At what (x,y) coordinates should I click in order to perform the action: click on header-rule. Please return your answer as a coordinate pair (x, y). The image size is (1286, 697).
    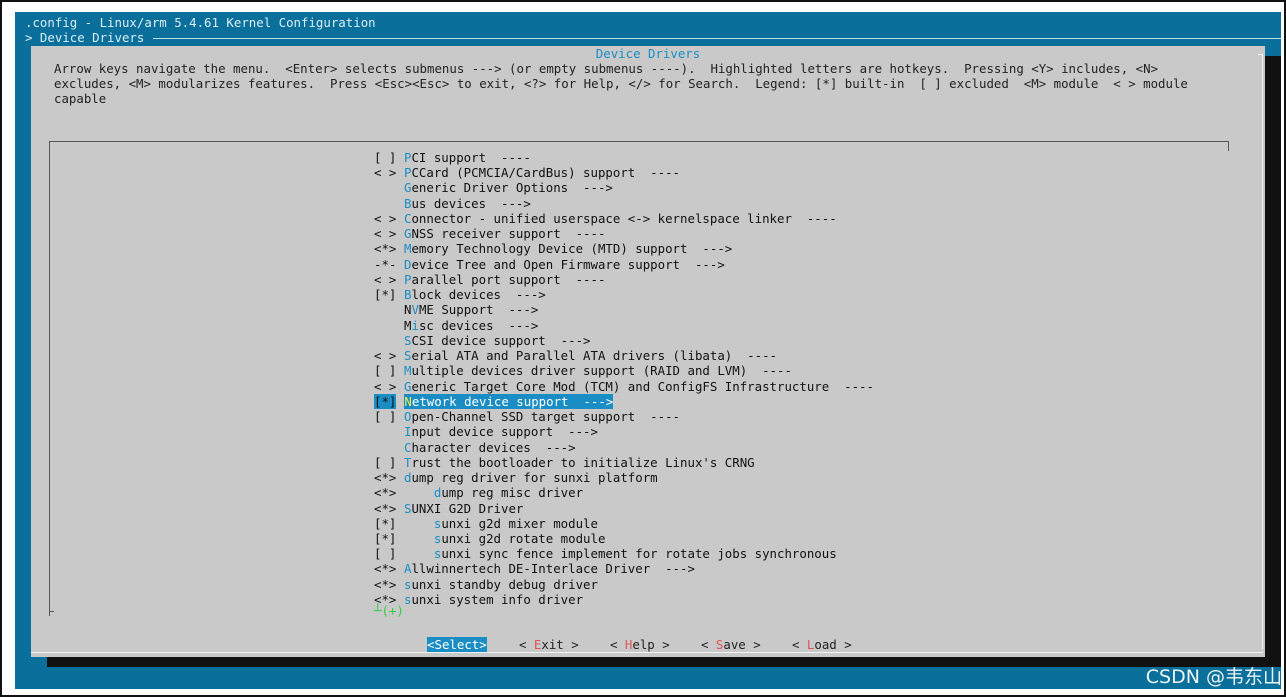
    Looking at the image, I should click on (717, 38).